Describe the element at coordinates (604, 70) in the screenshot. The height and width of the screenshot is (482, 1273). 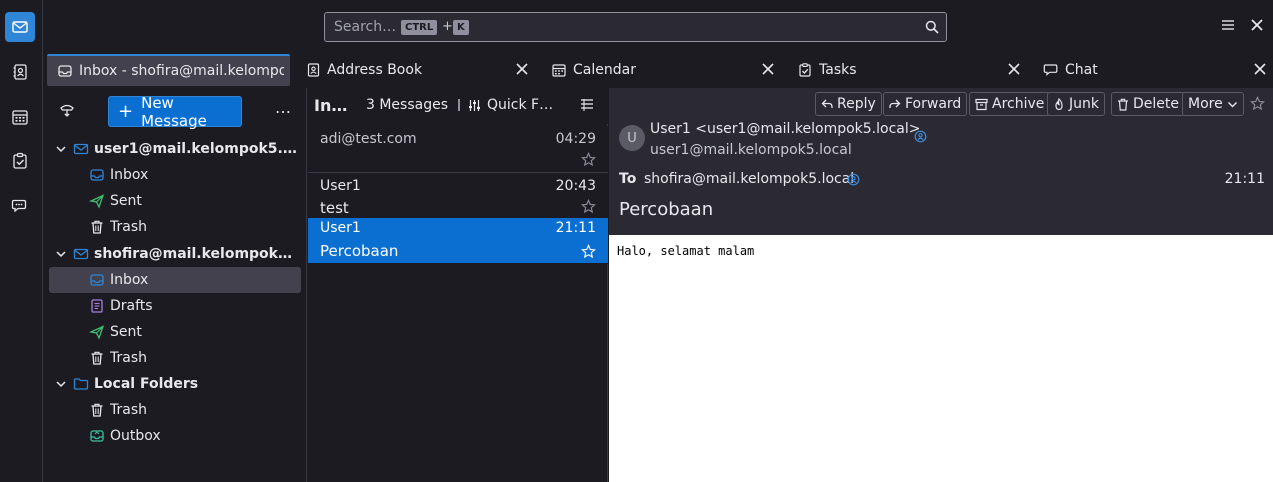
I see `tab-calendar-label: Calendar` at that location.